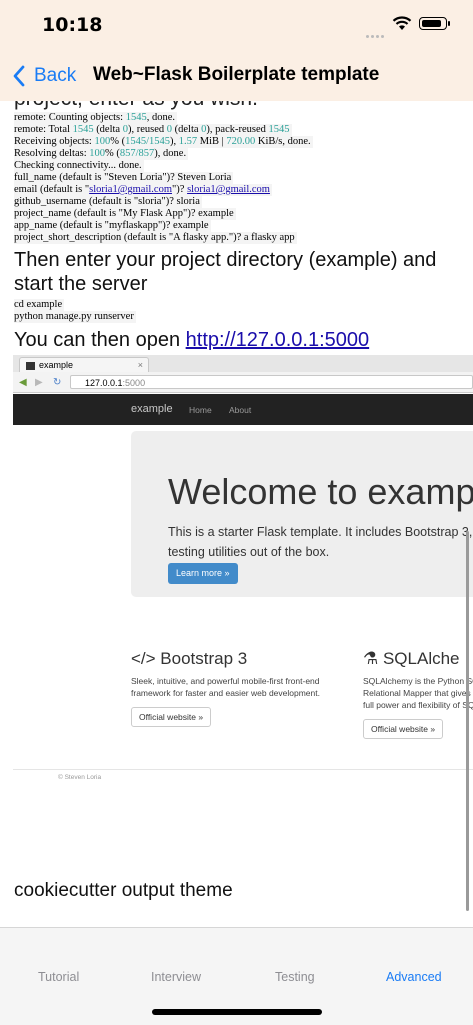 The image size is (473, 1025). Describe the element at coordinates (203, 573) in the screenshot. I see `learn-more-button: Learn more »` at that location.